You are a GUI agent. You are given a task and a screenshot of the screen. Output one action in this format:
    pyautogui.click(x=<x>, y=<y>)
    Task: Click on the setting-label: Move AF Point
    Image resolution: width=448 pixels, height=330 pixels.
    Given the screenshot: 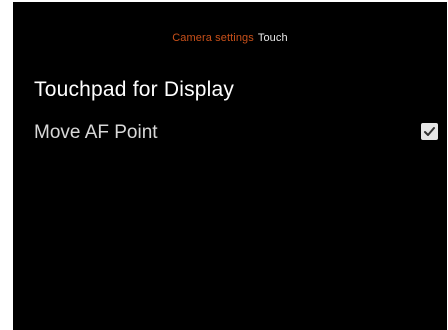 What is the action you would take?
    pyautogui.click(x=96, y=132)
    